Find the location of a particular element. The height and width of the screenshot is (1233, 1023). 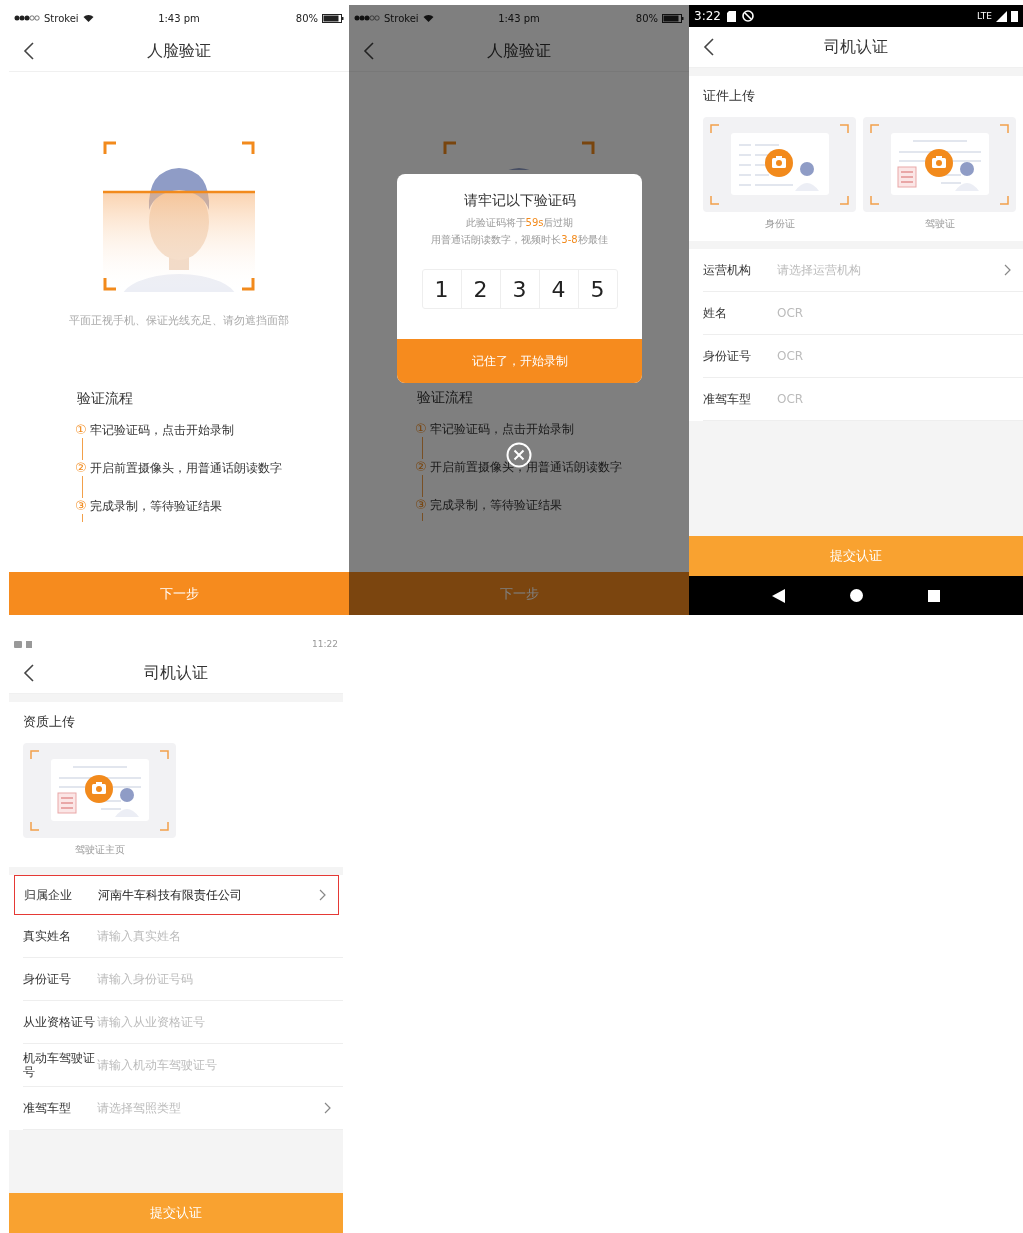

status-time: 11:22 is located at coordinates (325, 644).